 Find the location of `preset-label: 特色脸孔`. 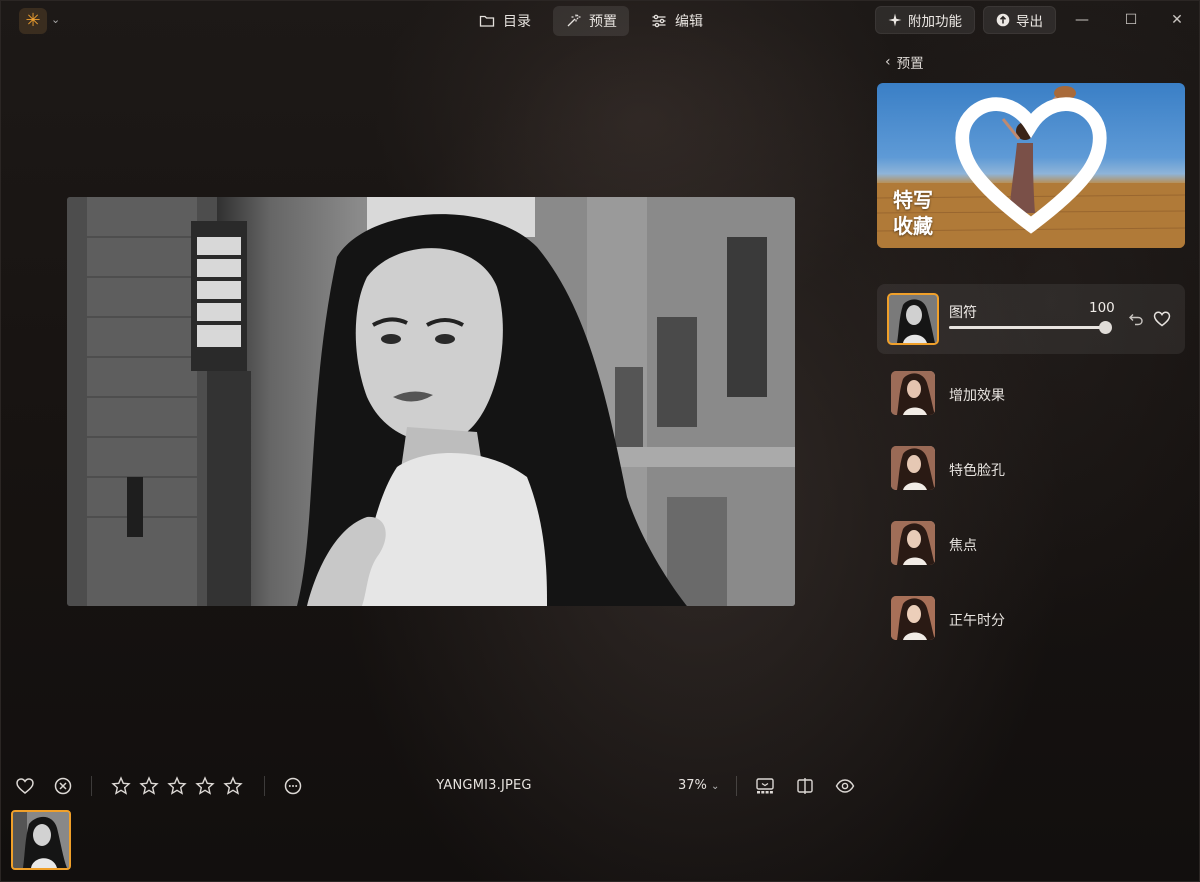

preset-label: 特色脸孔 is located at coordinates (977, 471).